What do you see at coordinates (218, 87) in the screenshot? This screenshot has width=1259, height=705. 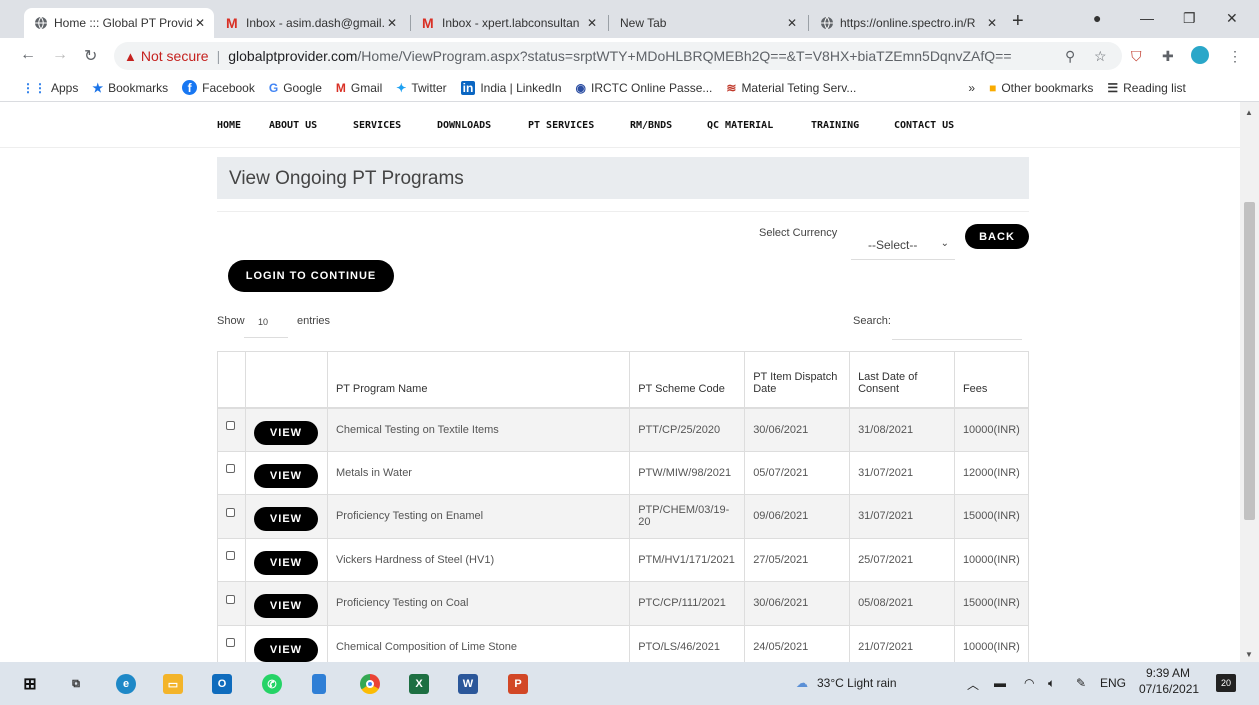 I see `bookmark-facebook: f Facebook` at bounding box center [218, 87].